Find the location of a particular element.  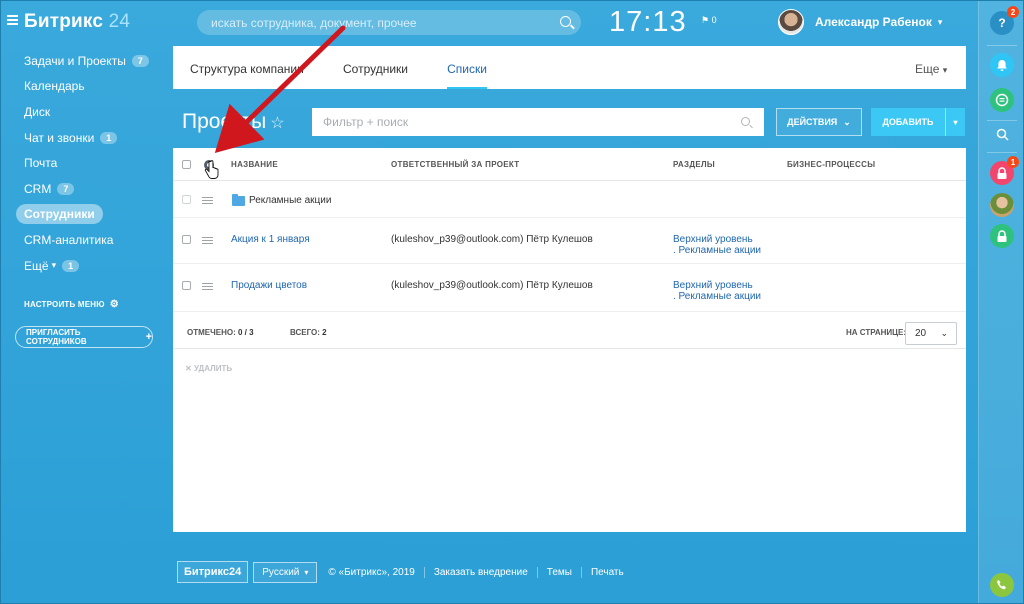

tab-employees: Сотрудники is located at coordinates (375, 67).